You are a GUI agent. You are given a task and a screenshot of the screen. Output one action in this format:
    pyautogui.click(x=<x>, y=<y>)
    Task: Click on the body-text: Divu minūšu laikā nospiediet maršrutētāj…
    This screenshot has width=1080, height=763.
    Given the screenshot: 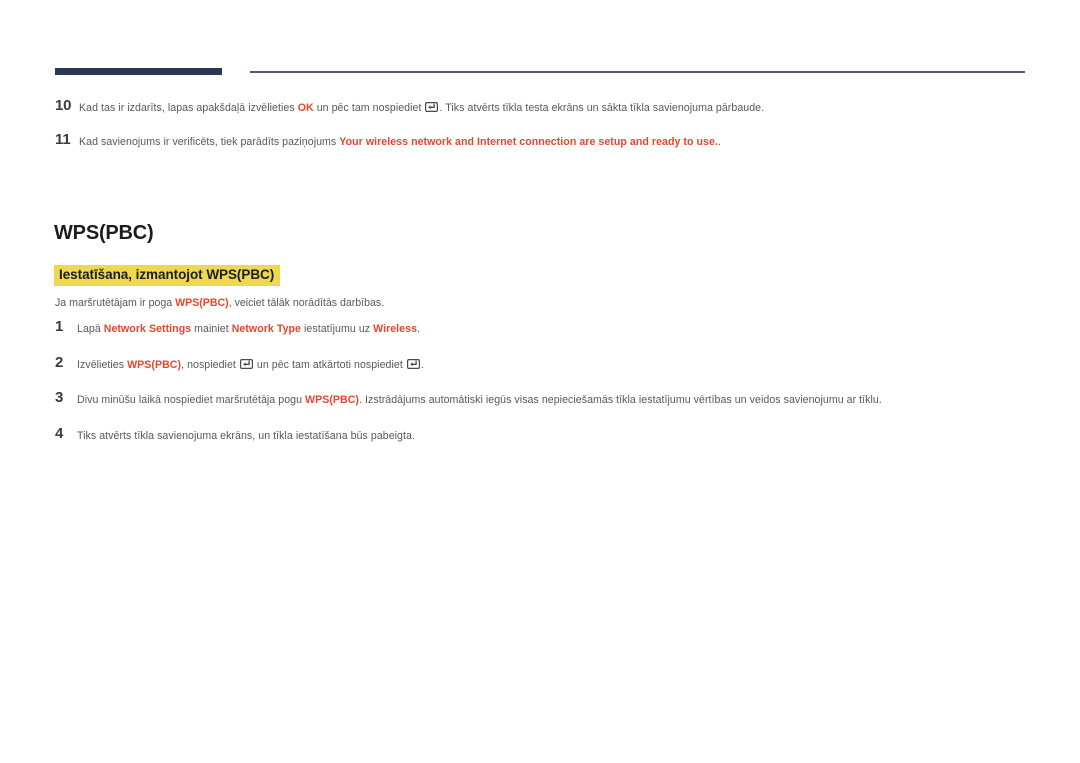 What is the action you would take?
    pyautogui.click(x=191, y=400)
    